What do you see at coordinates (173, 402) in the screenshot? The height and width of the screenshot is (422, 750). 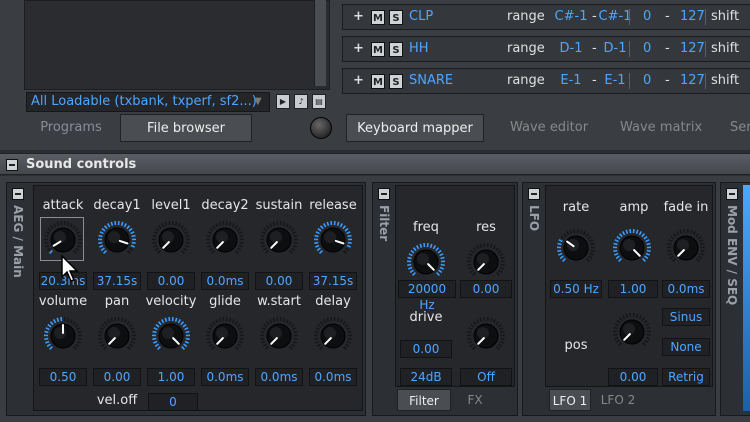 I see `vel-off-value: 0` at bounding box center [173, 402].